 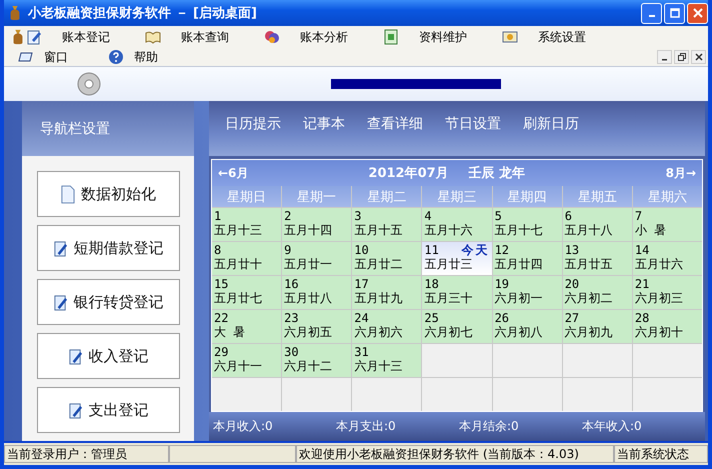 I want to click on restore-icon, so click(x=682, y=57).